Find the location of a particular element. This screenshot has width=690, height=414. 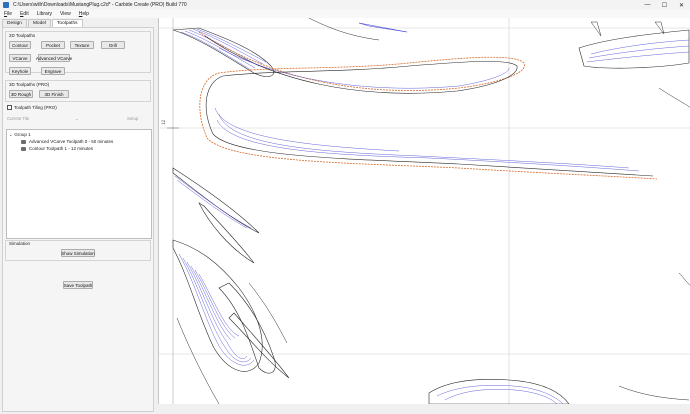

tree-item: Advanced VCarve Toolpath 0 - 50 minutes is located at coordinates (67, 141).